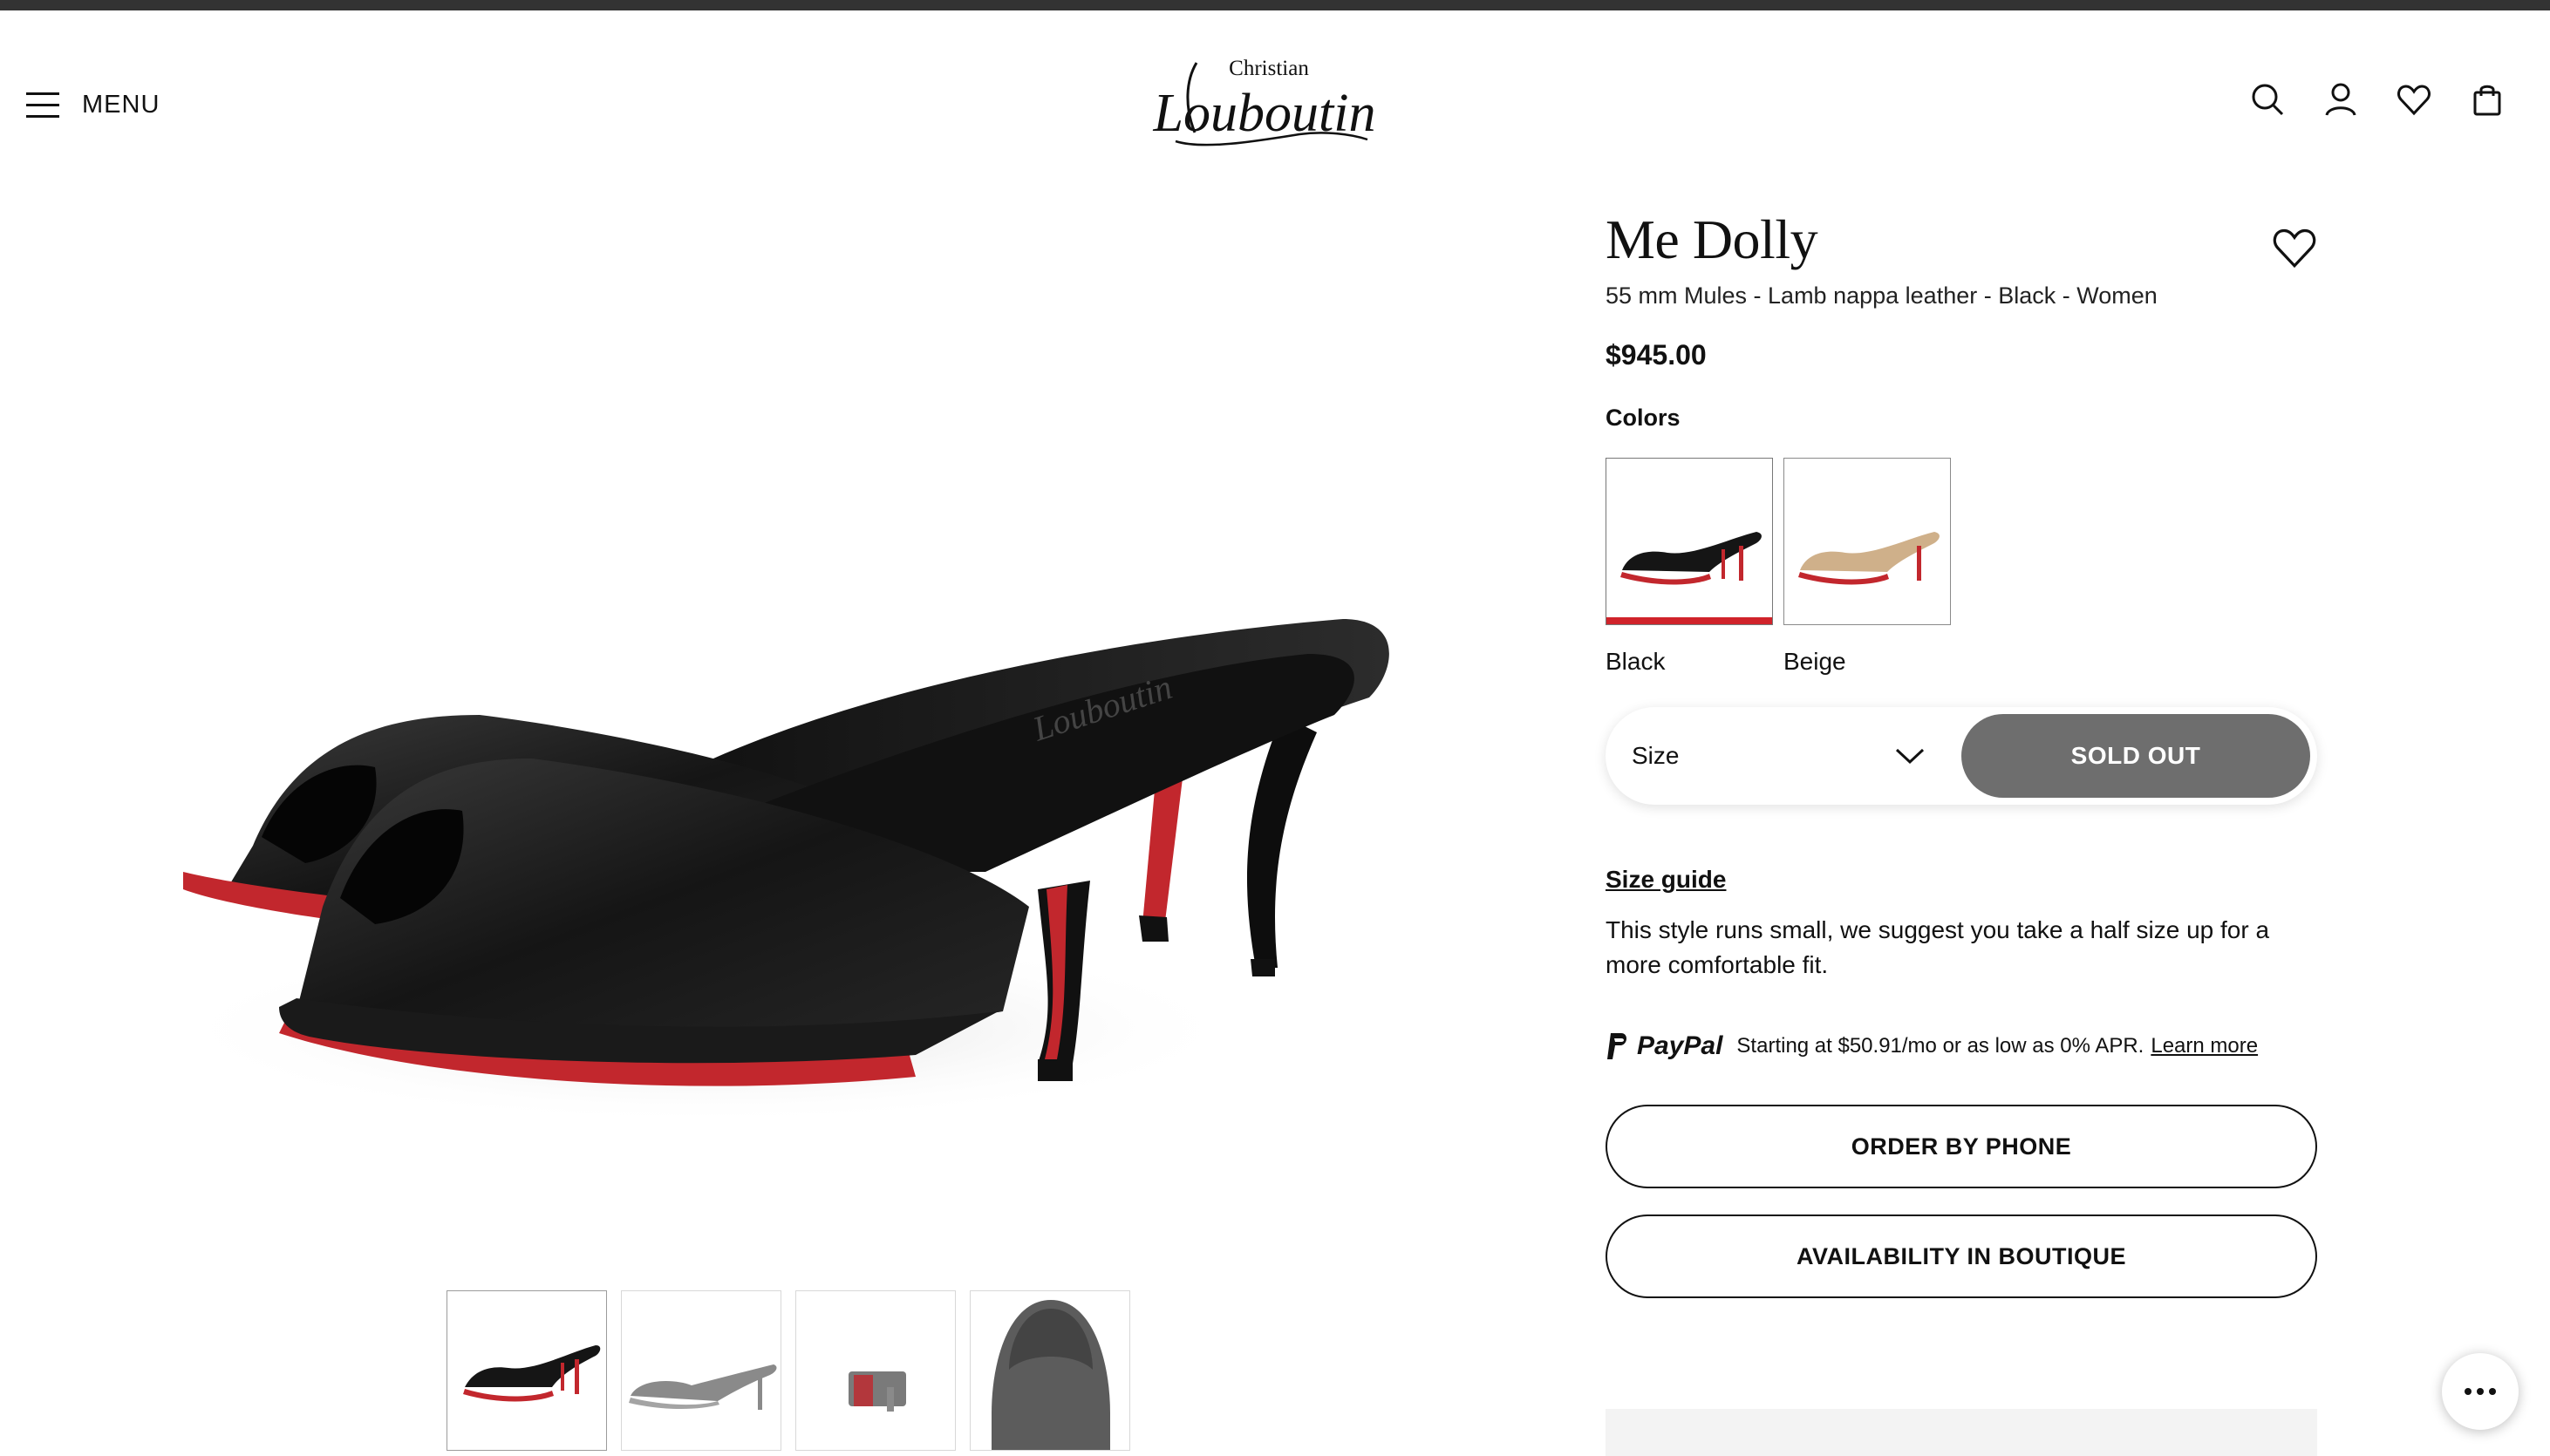 The image size is (2550, 1456). Describe the element at coordinates (1666, 880) in the screenshot. I see `size-guide-link: Size guide` at that location.